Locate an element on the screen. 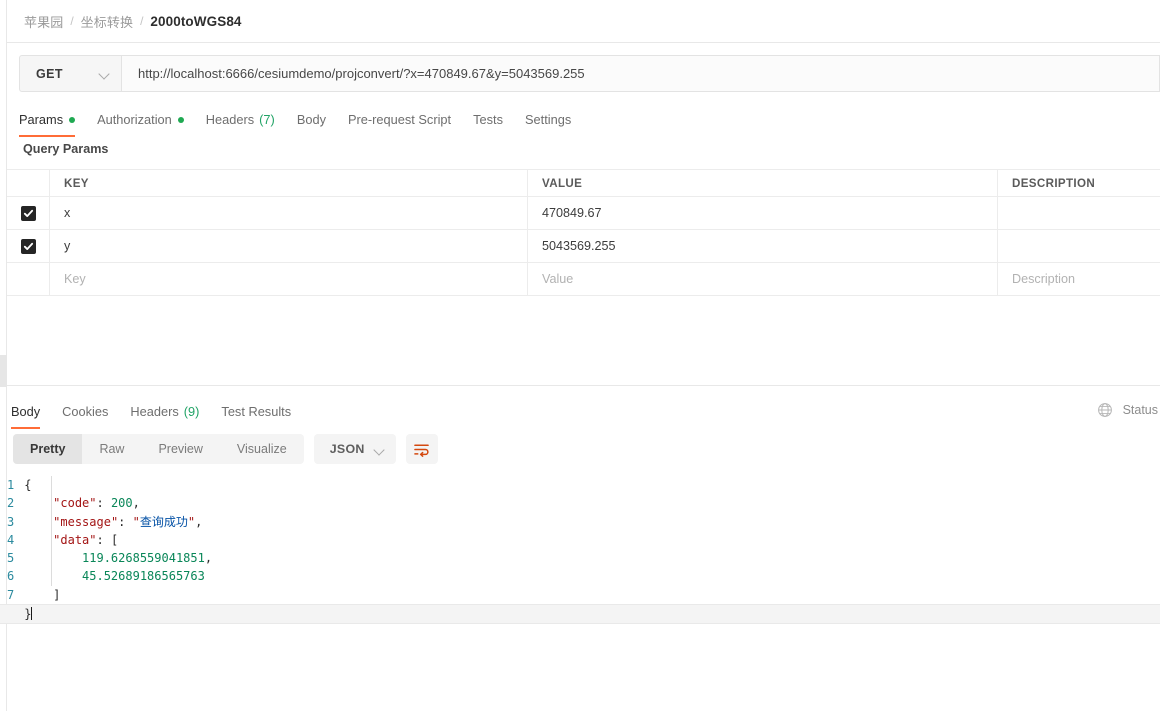  line-number: 4 is located at coordinates (11, 539).